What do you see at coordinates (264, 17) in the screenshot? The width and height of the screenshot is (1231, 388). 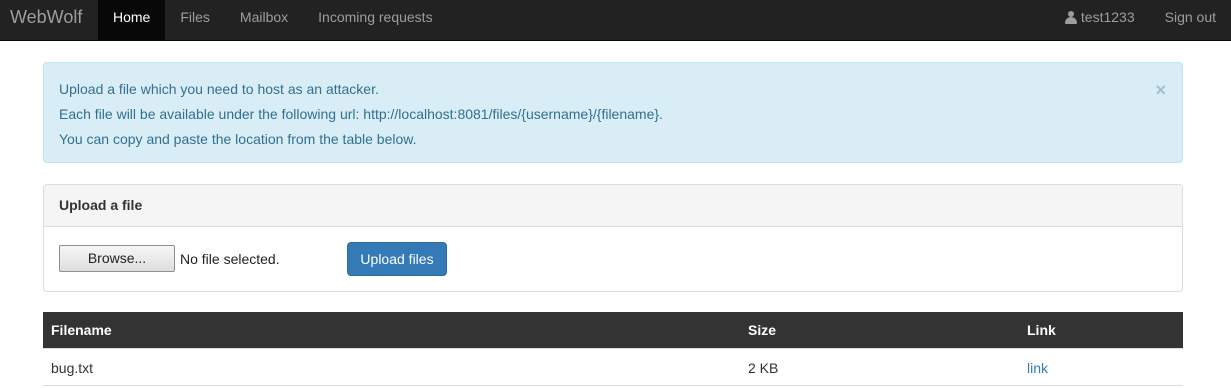 I see `nav-mailbox: Mailbox` at bounding box center [264, 17].